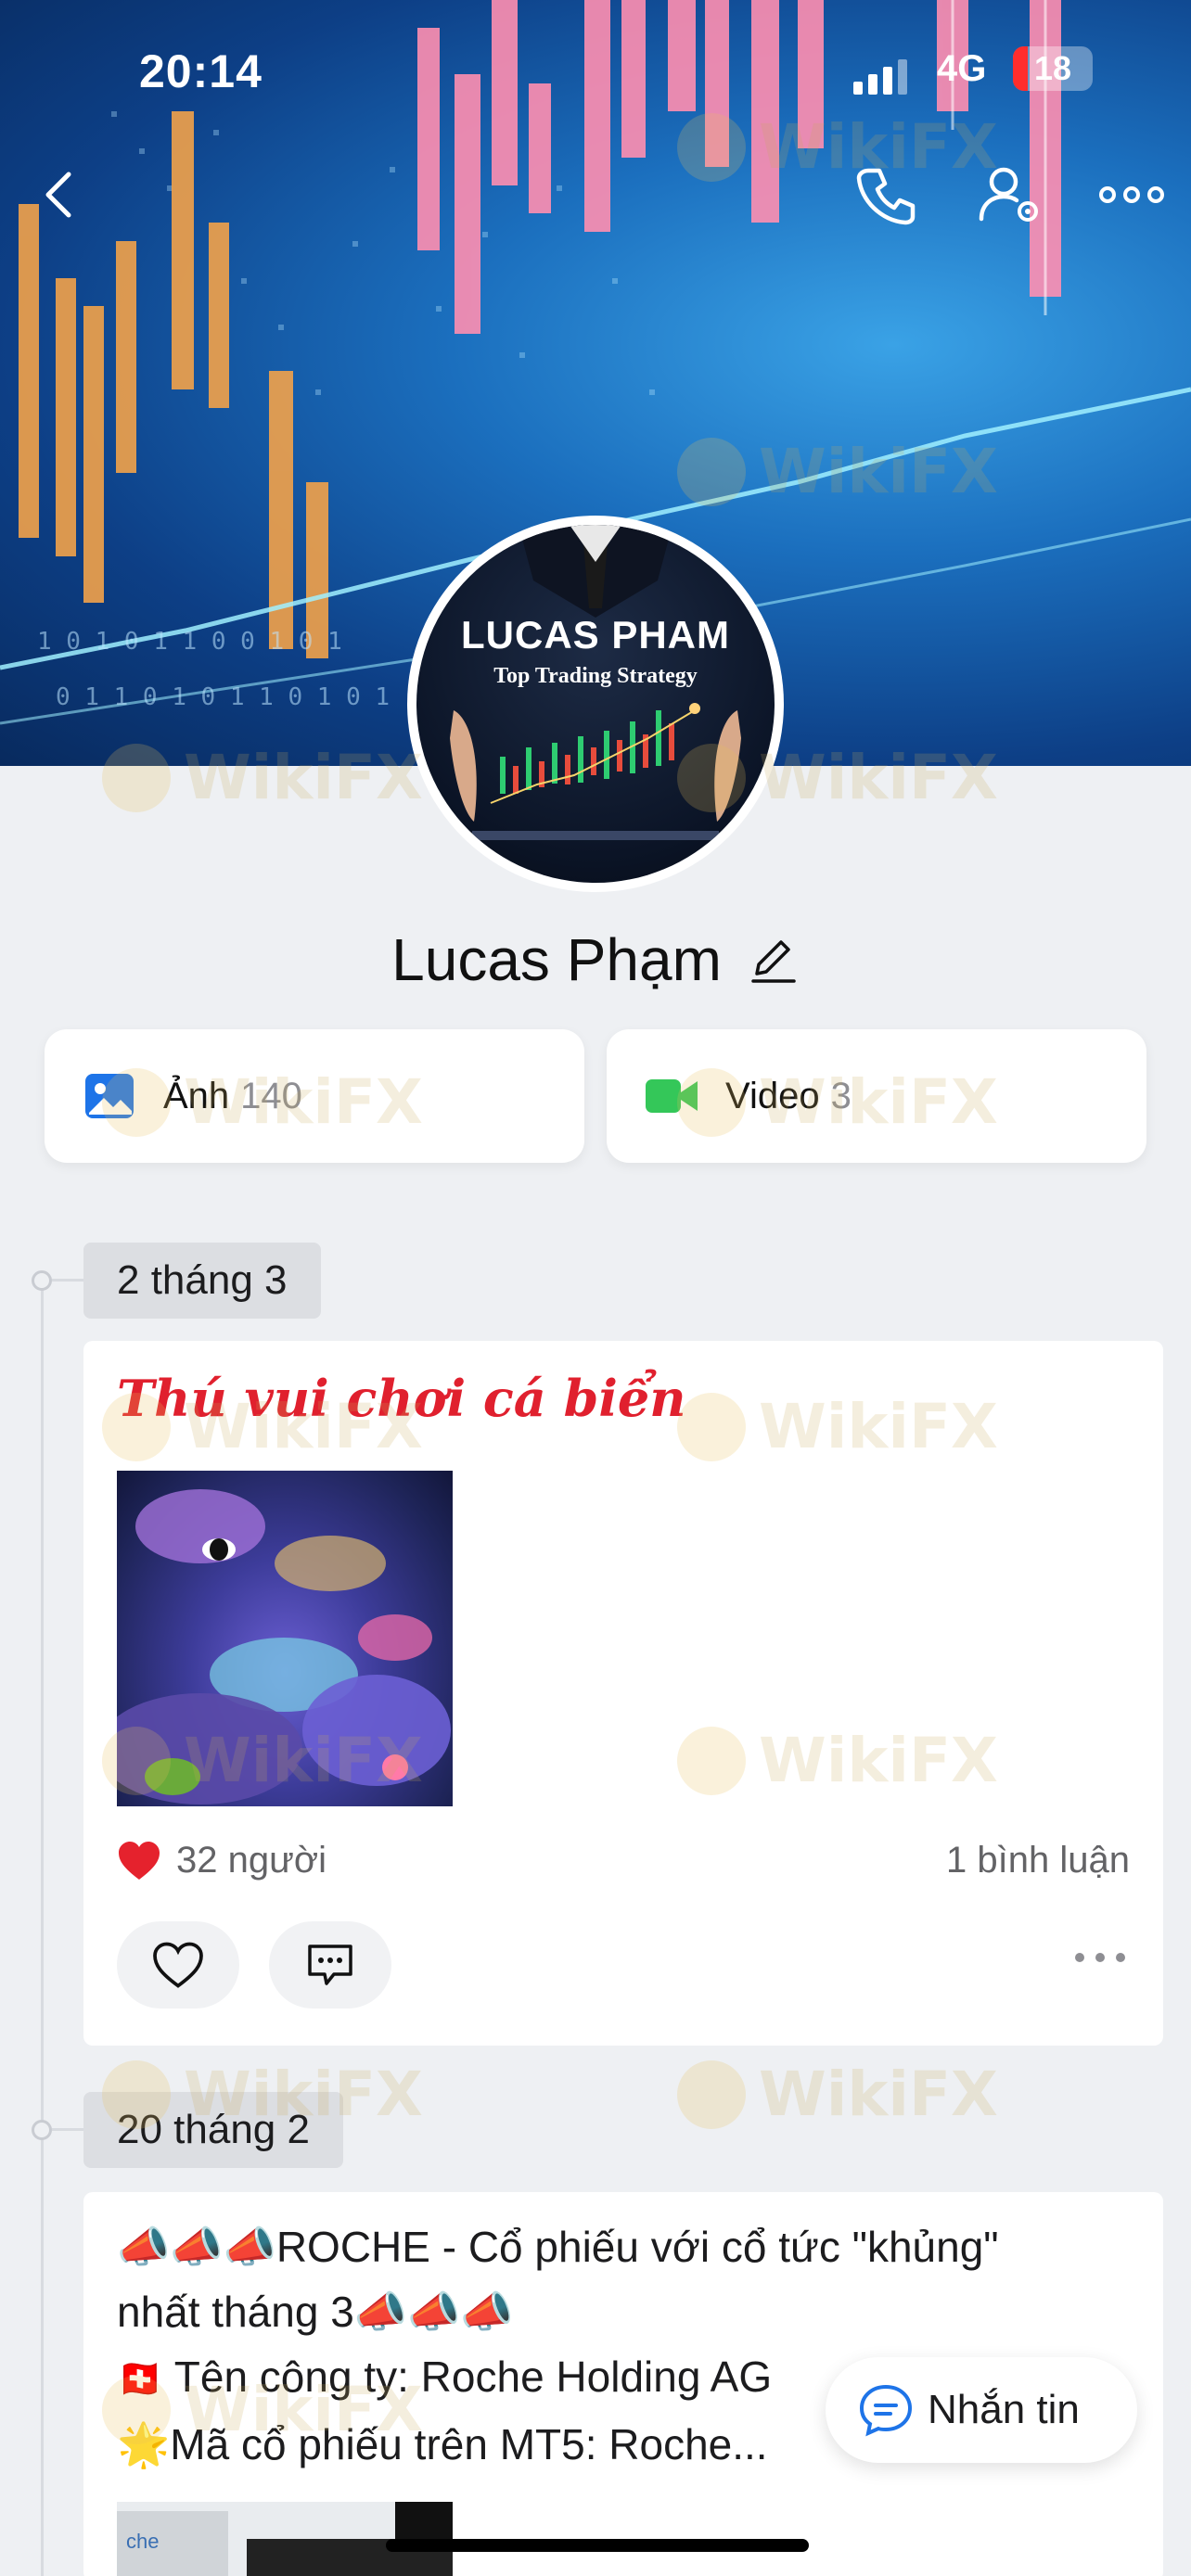 This screenshot has width=1191, height=2576. What do you see at coordinates (556, 959) in the screenshot?
I see `profile-name: Lucas Phạm` at bounding box center [556, 959].